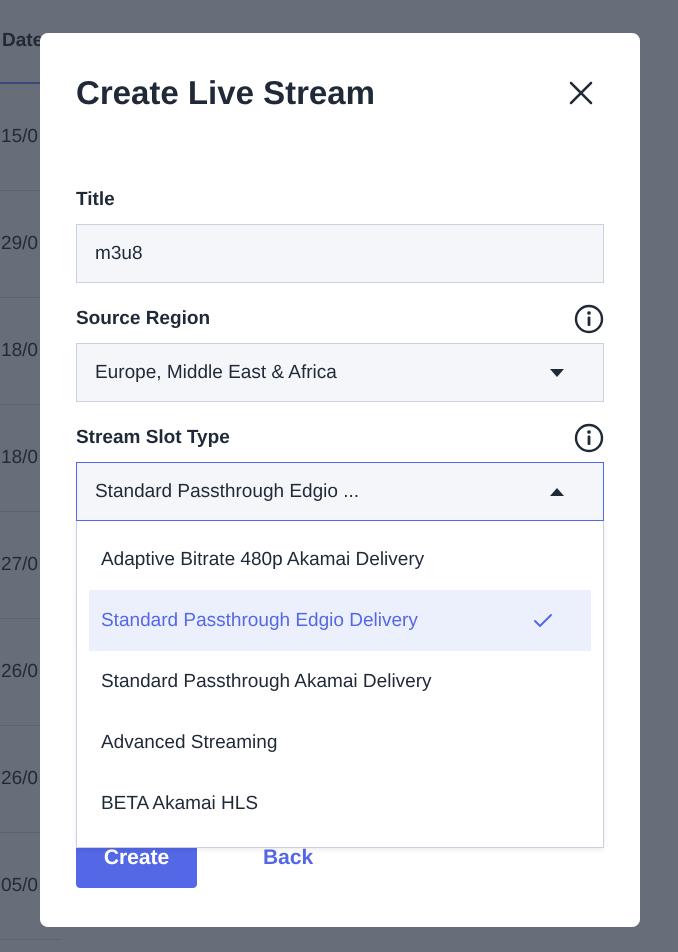 This screenshot has width=678, height=952. I want to click on dialog-title: Create Live Stream, so click(225, 93).